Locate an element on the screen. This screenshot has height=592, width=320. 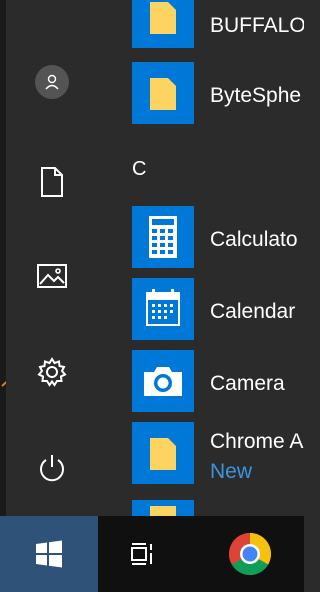
power-button is located at coordinates (52, 468).